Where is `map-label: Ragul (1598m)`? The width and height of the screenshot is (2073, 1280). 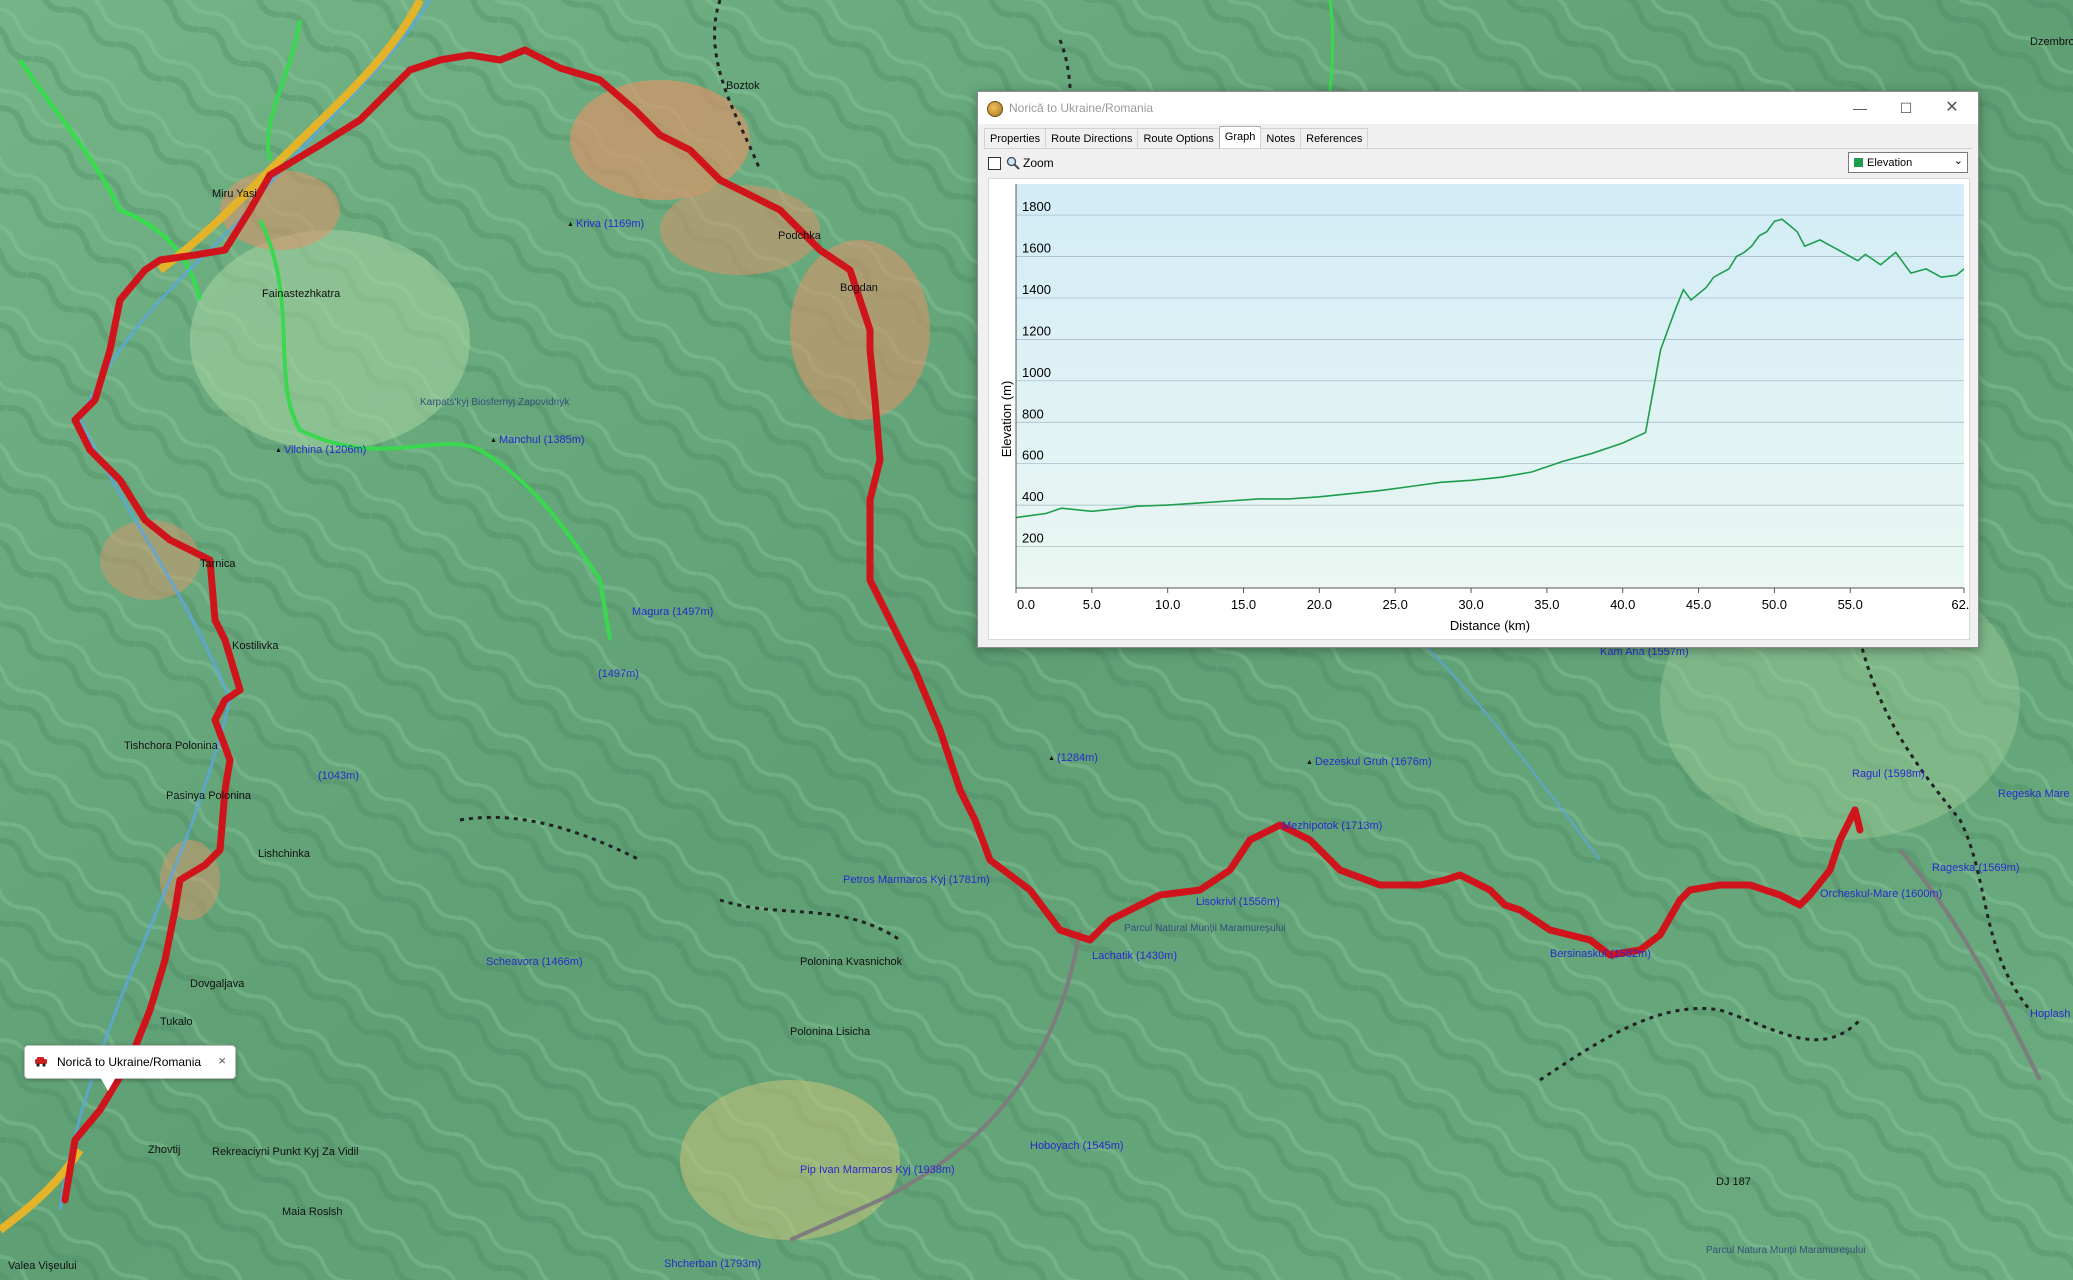 map-label: Ragul (1598m) is located at coordinates (1888, 774).